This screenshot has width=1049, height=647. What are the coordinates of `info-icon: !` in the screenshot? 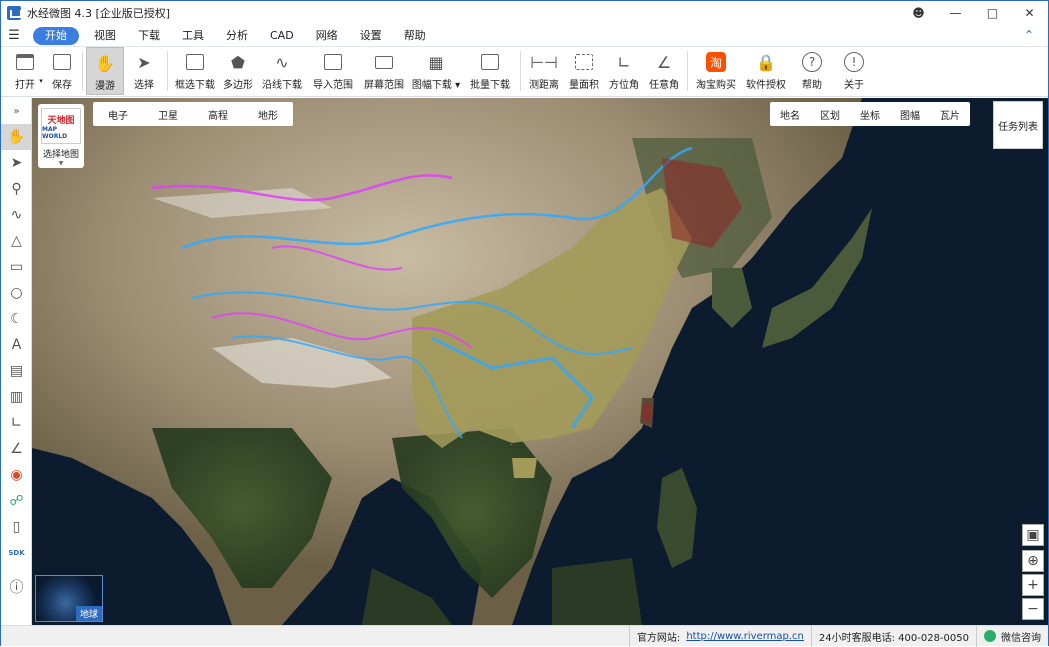 It's located at (854, 62).